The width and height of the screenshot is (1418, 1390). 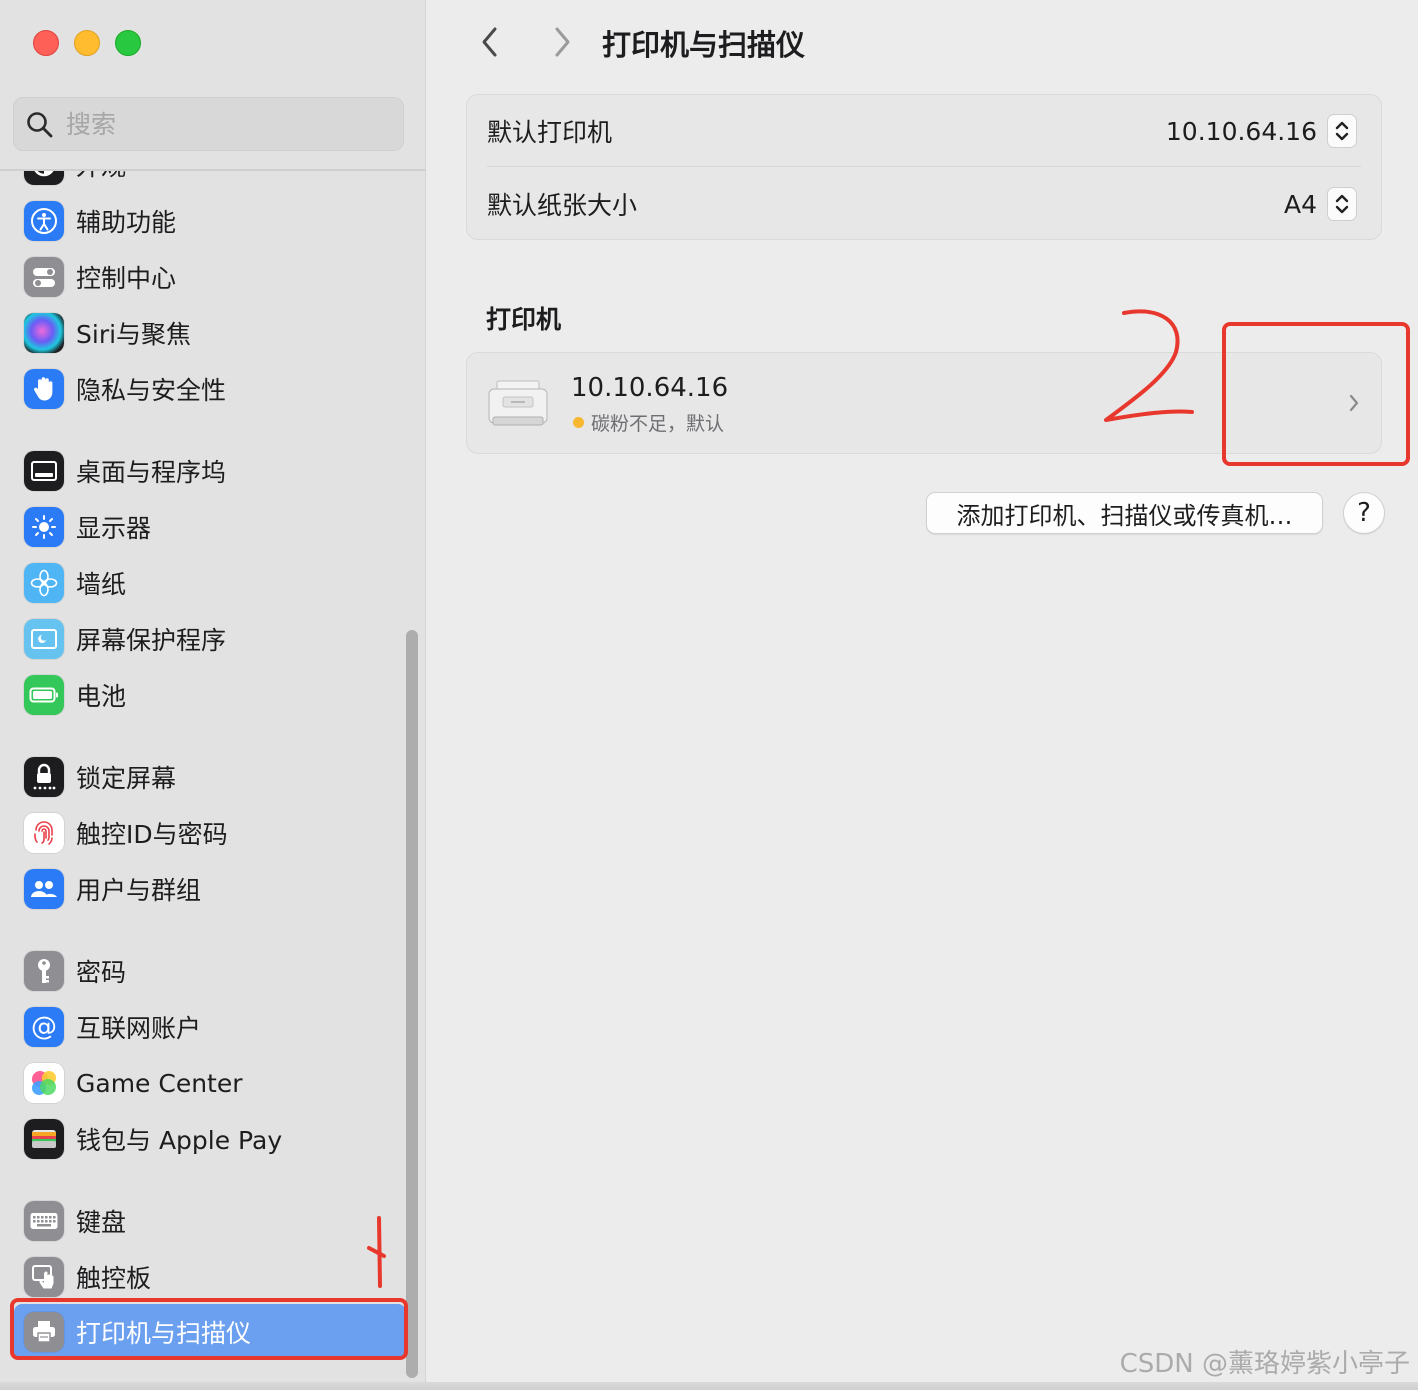 What do you see at coordinates (151, 390) in the screenshot?
I see `sidebar-item-label: 隐私与安全性` at bounding box center [151, 390].